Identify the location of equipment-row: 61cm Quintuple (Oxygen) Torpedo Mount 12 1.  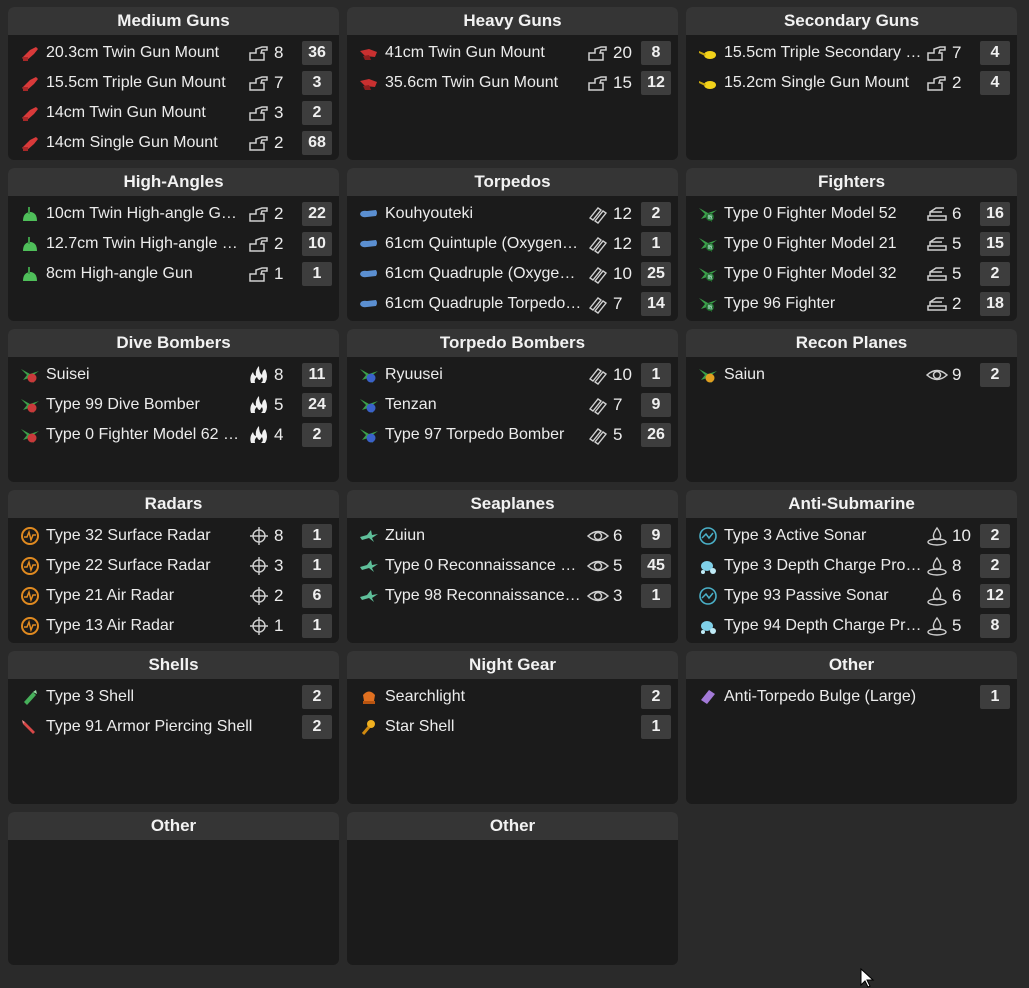
(512, 244).